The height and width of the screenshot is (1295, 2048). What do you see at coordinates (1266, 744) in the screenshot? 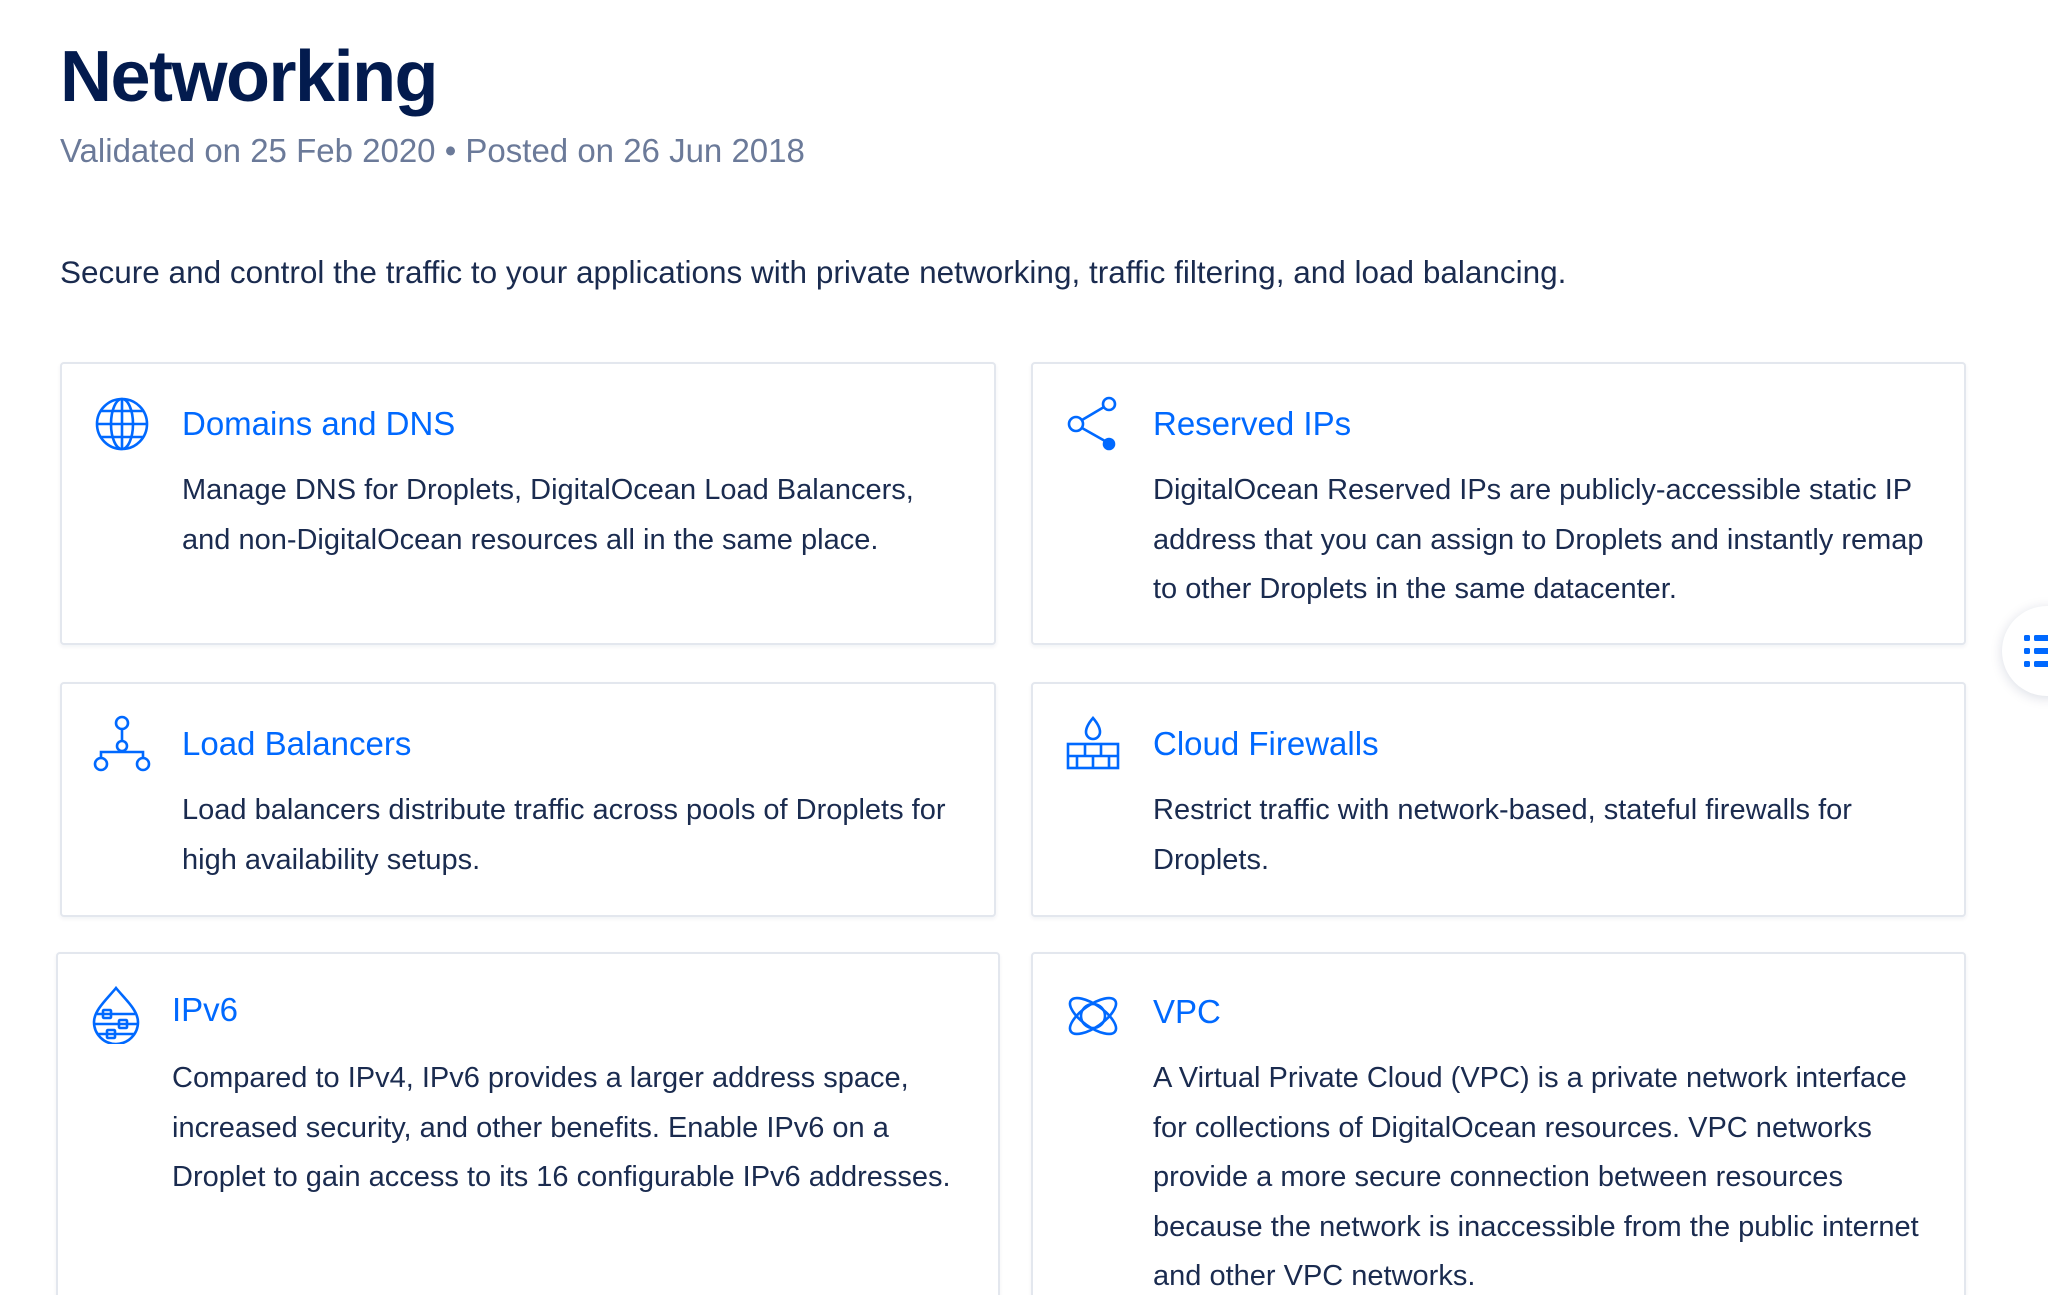
I see `card-title-link: Cloud Firewalls` at bounding box center [1266, 744].